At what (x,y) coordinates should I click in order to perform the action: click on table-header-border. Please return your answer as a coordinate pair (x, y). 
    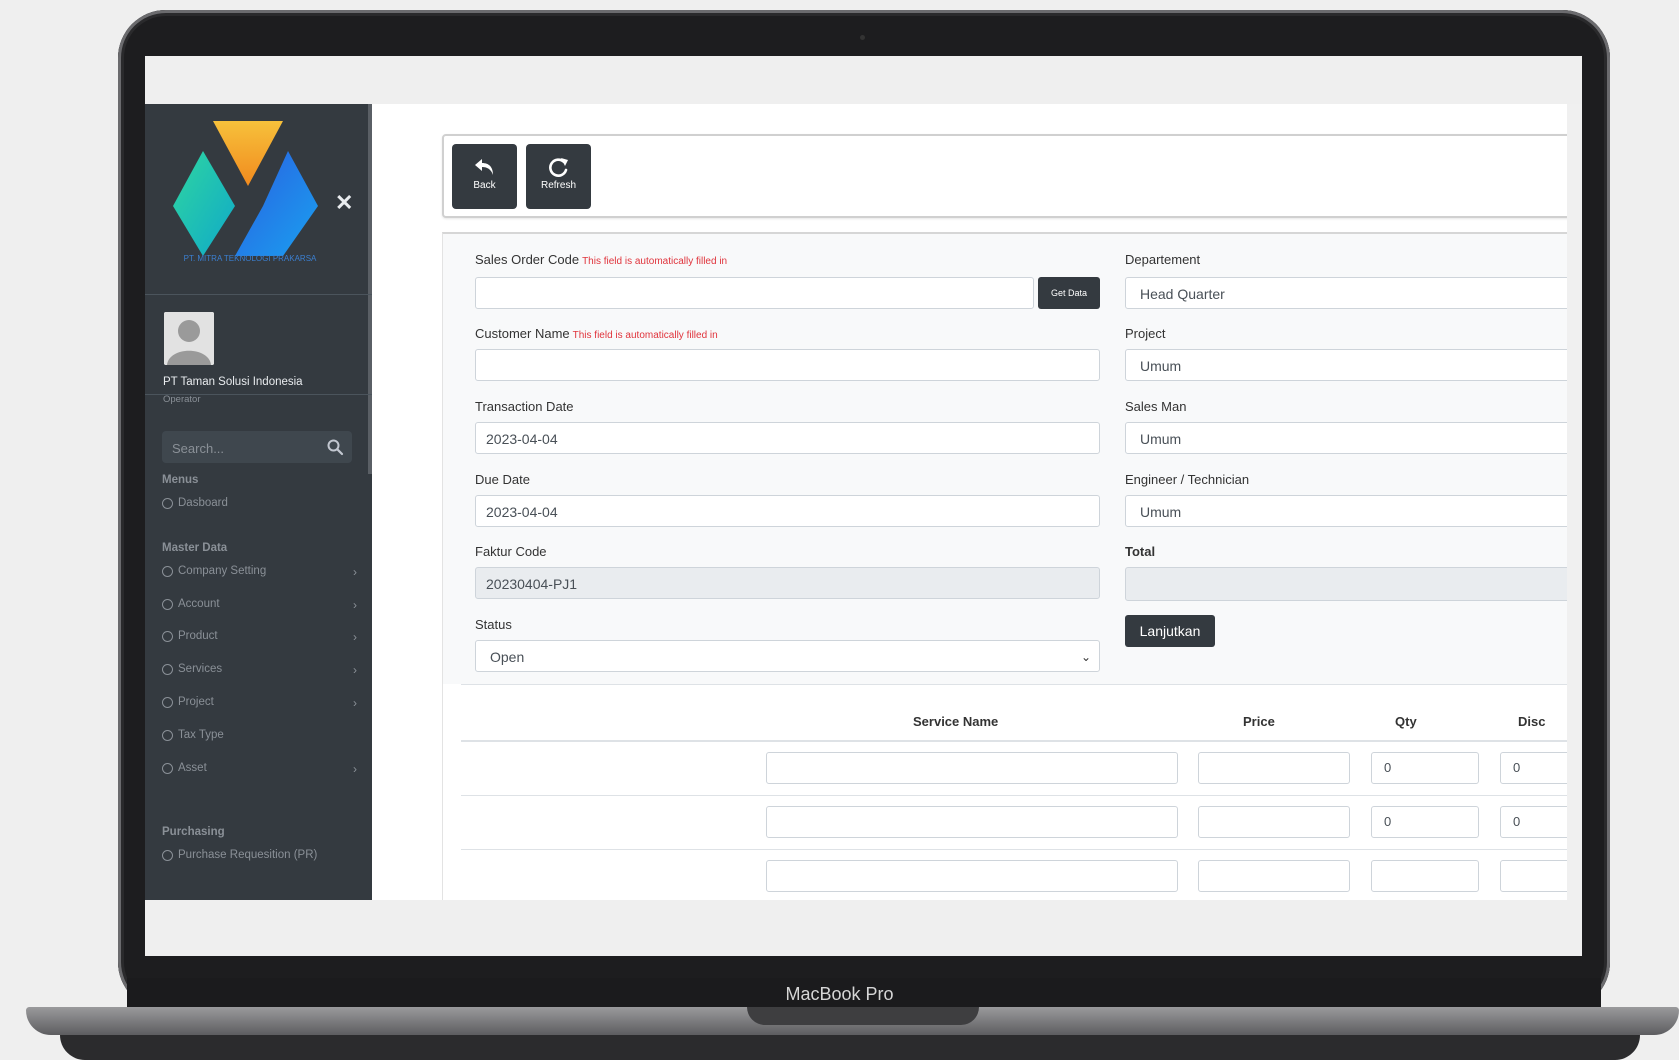
    Looking at the image, I should click on (1014, 741).